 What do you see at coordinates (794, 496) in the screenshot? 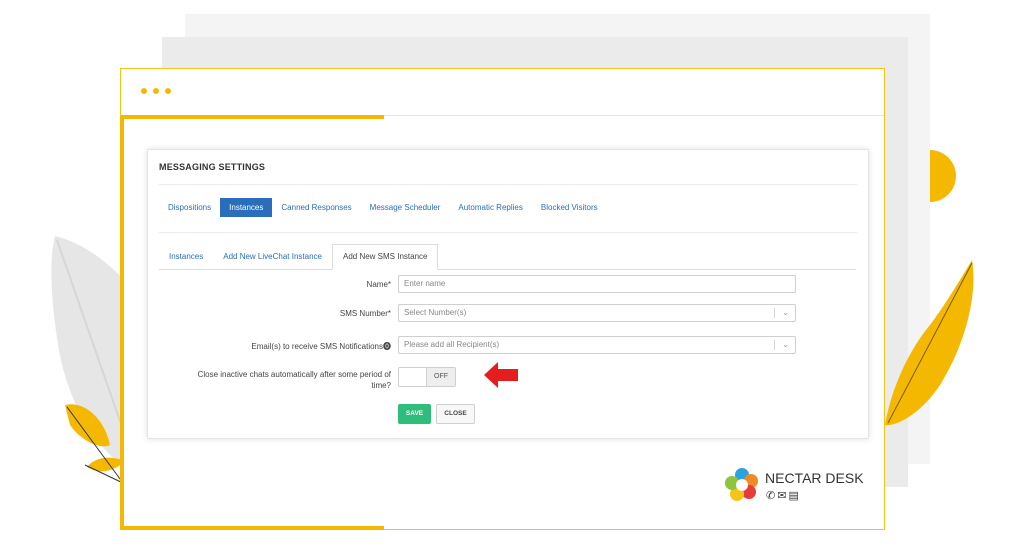
I see `chat-icon: ▤` at bounding box center [794, 496].